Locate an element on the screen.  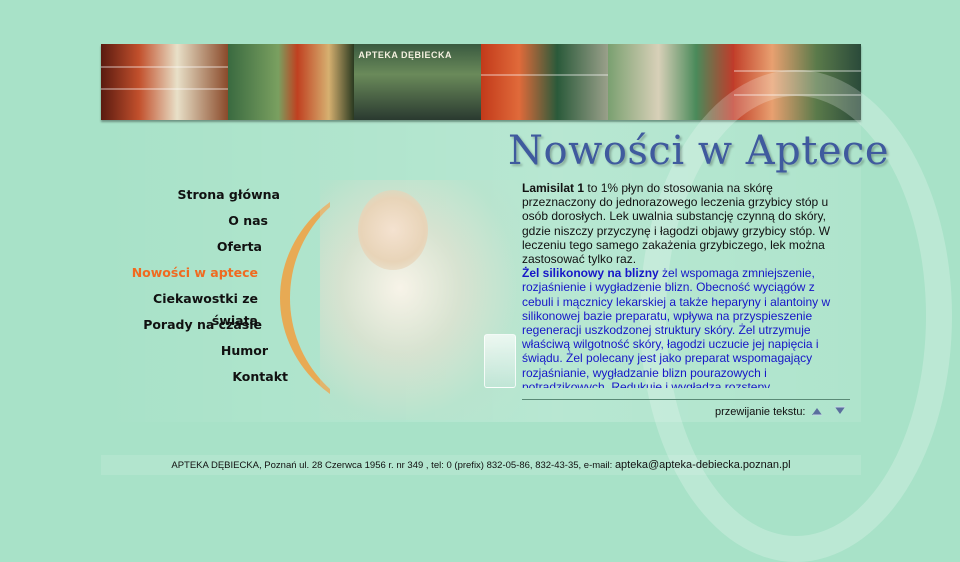
triangle-up-icon is located at coordinates (817, 411).